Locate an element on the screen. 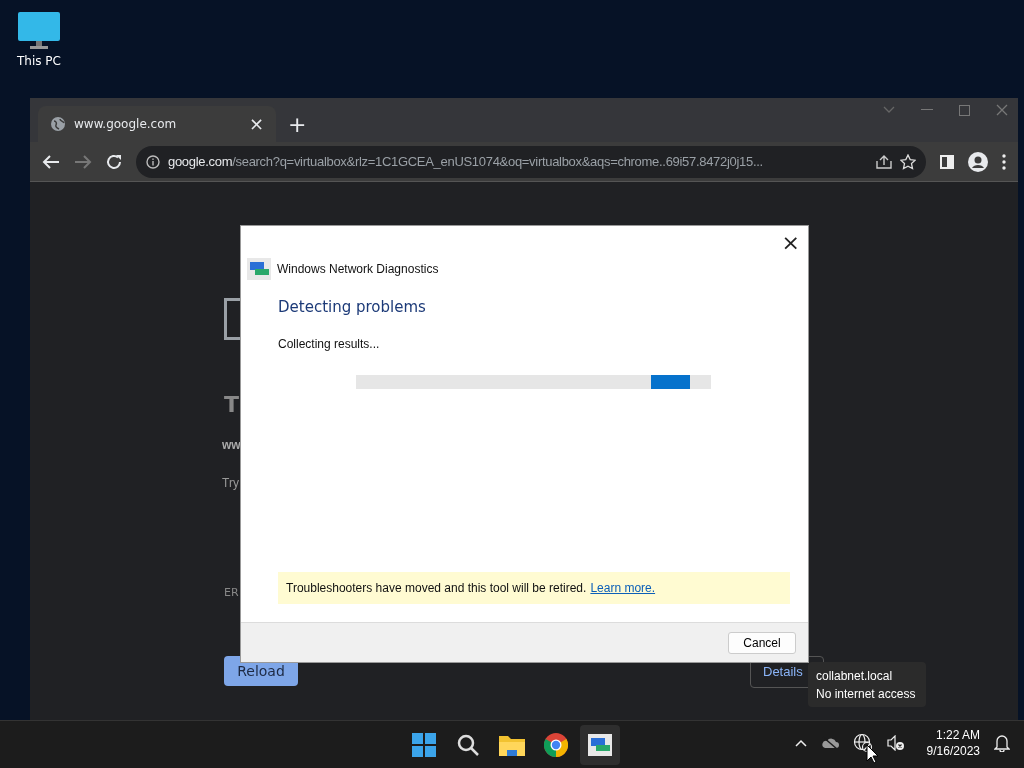 The image size is (1024, 768). side-panel-icon is located at coordinates (947, 161).